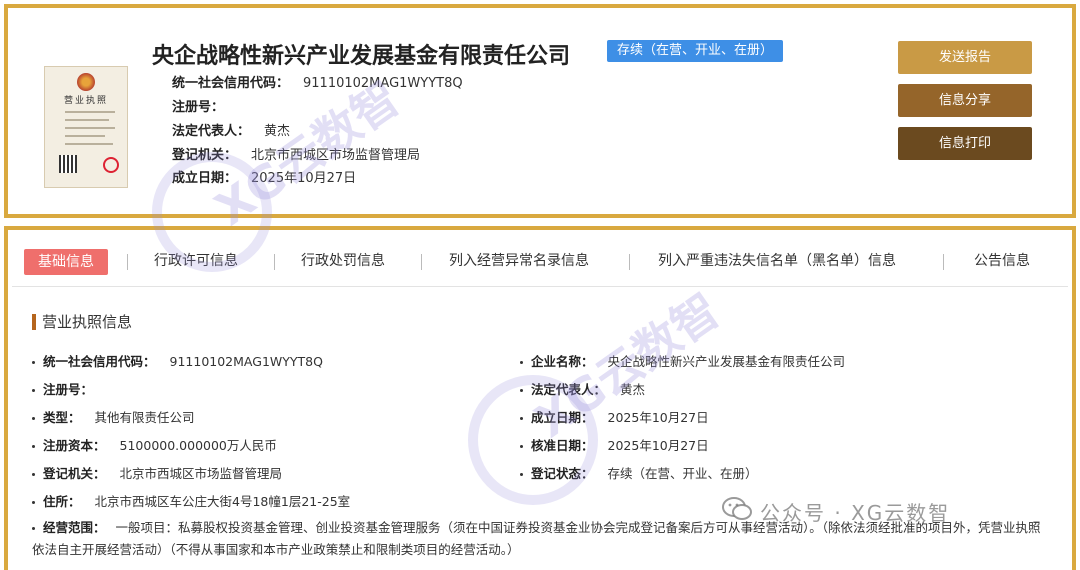 The image size is (1080, 570). What do you see at coordinates (317, 83) in the screenshot?
I see `header-credit-code-row: 统一社会信用代码： 91110102MAG1WYYT8Q` at bounding box center [317, 83].